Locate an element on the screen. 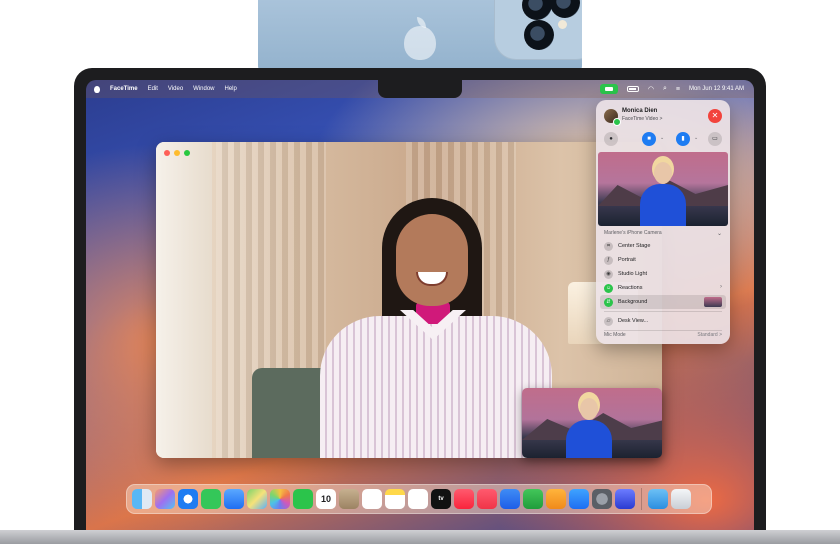 Image resolution: width=840 pixels, height=544 pixels. microphone-icon: ▮ is located at coordinates (683, 139).